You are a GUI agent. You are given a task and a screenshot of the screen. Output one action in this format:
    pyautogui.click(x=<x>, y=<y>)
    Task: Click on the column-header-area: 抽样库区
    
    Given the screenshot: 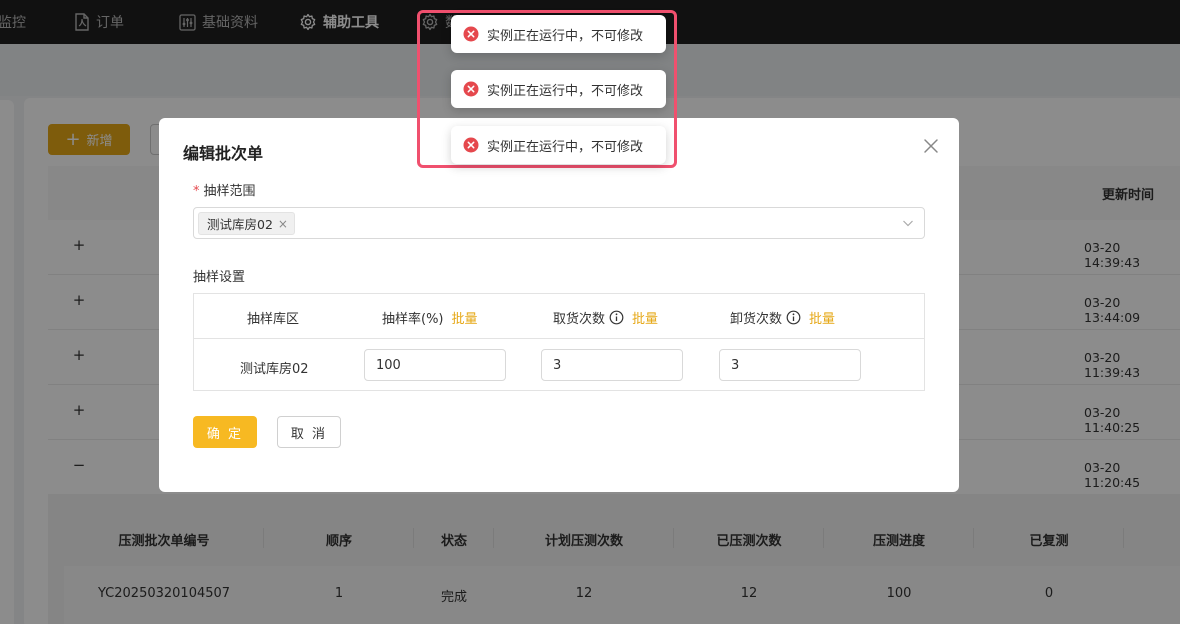 What is the action you would take?
    pyautogui.click(x=273, y=317)
    